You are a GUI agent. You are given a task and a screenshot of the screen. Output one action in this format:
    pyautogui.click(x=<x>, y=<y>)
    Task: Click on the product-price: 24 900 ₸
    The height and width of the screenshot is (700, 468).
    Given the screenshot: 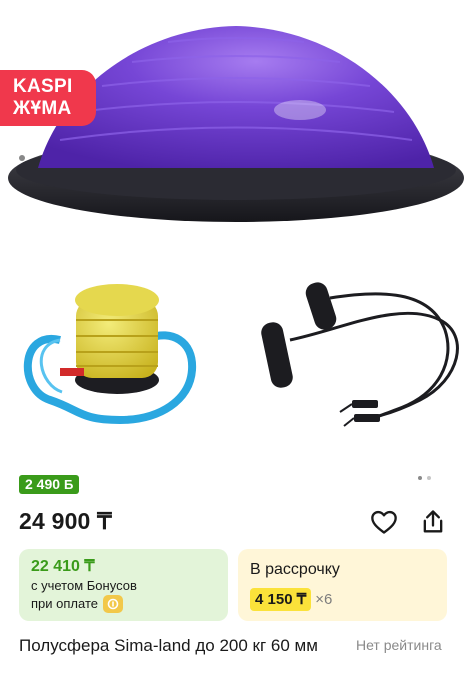 What is the action you would take?
    pyautogui.click(x=65, y=521)
    